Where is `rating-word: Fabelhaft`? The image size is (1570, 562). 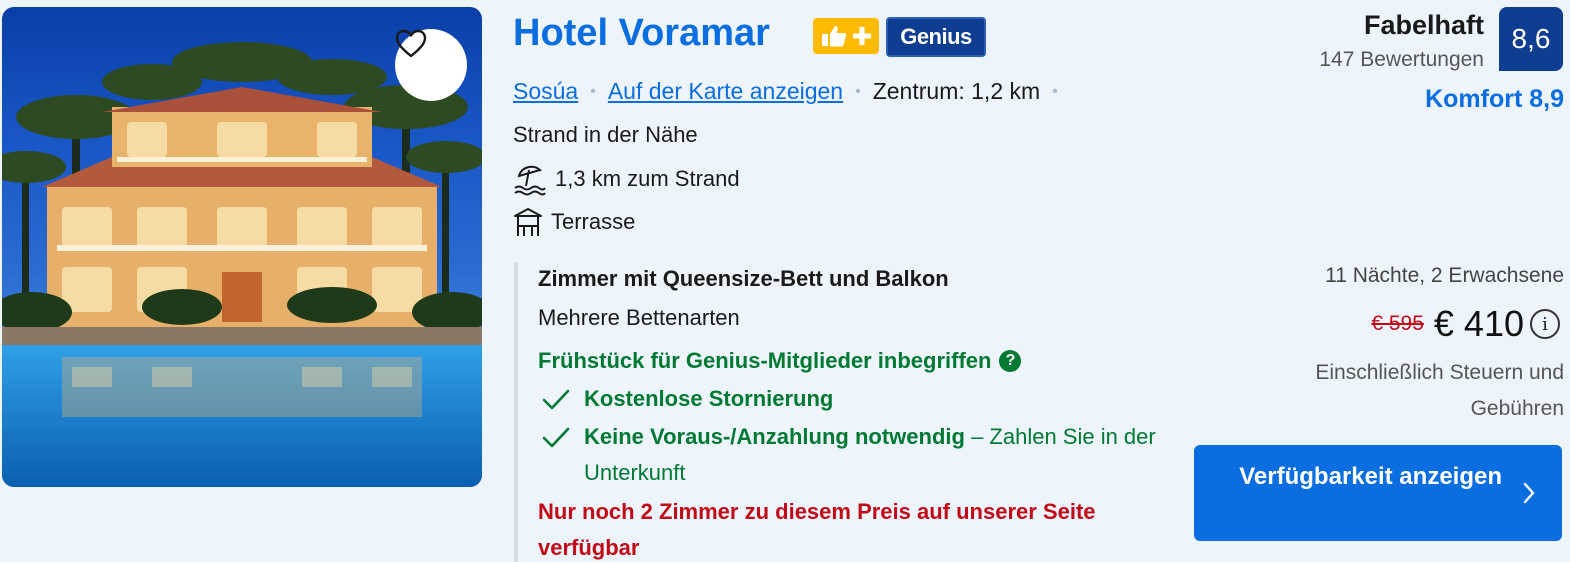
rating-word: Fabelhaft is located at coordinates (1424, 25).